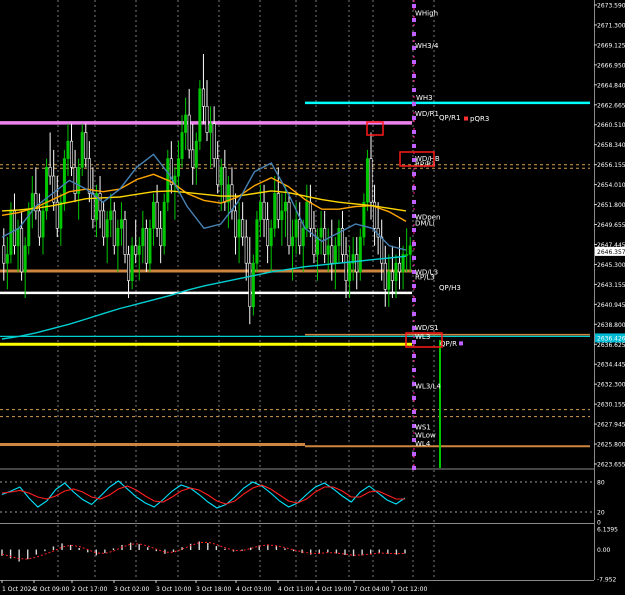 This screenshot has height=595, width=625. Describe the element at coordinates (425, 164) in the screenshot. I see `pivot-label: RP/R3` at that location.